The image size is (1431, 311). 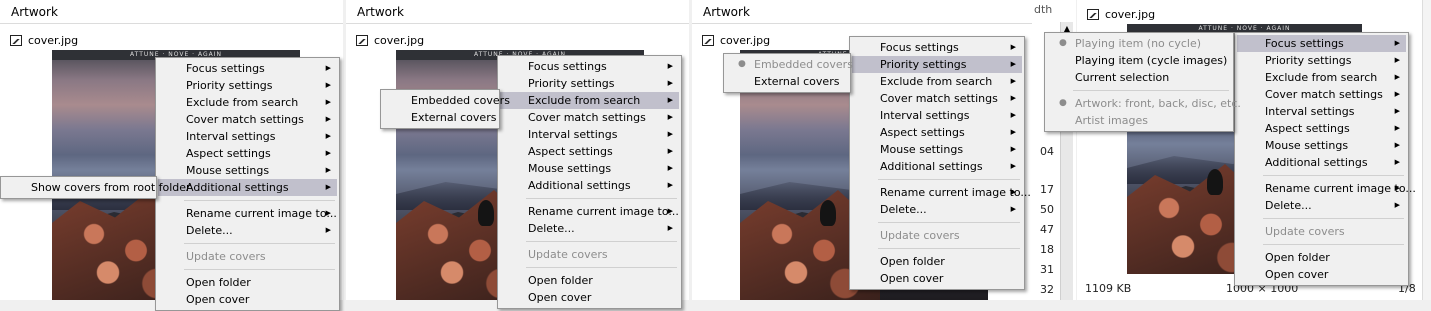 What do you see at coordinates (925, 115) in the screenshot?
I see `menu-item-label: Interval settings` at bounding box center [925, 115].